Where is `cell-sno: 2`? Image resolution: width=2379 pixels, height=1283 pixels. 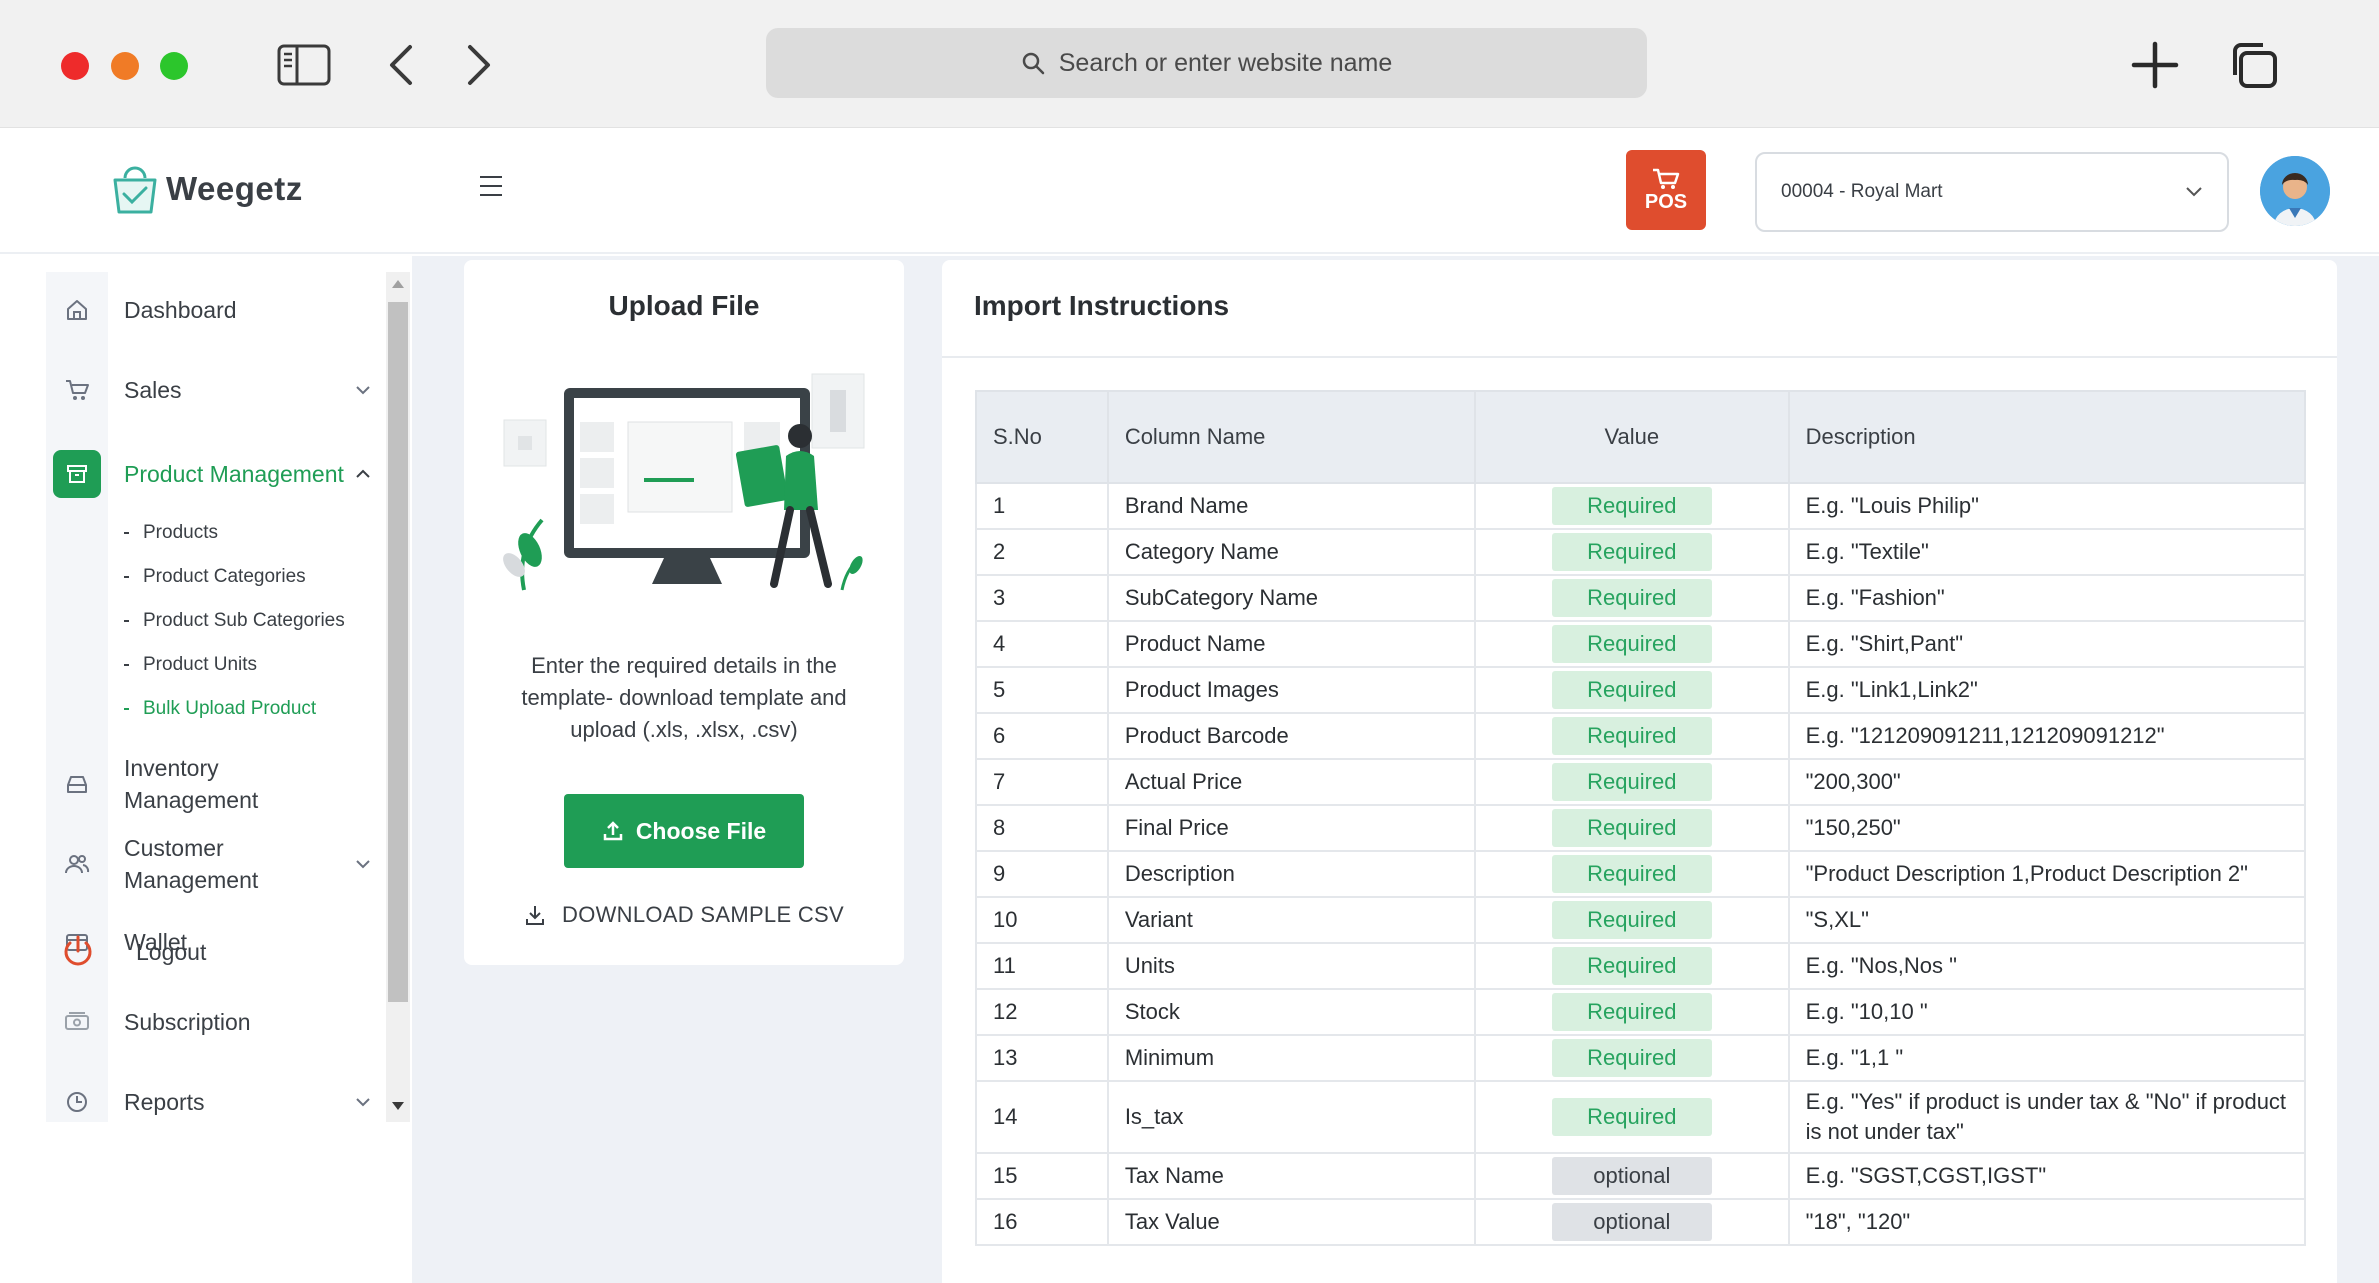 cell-sno: 2 is located at coordinates (1042, 552).